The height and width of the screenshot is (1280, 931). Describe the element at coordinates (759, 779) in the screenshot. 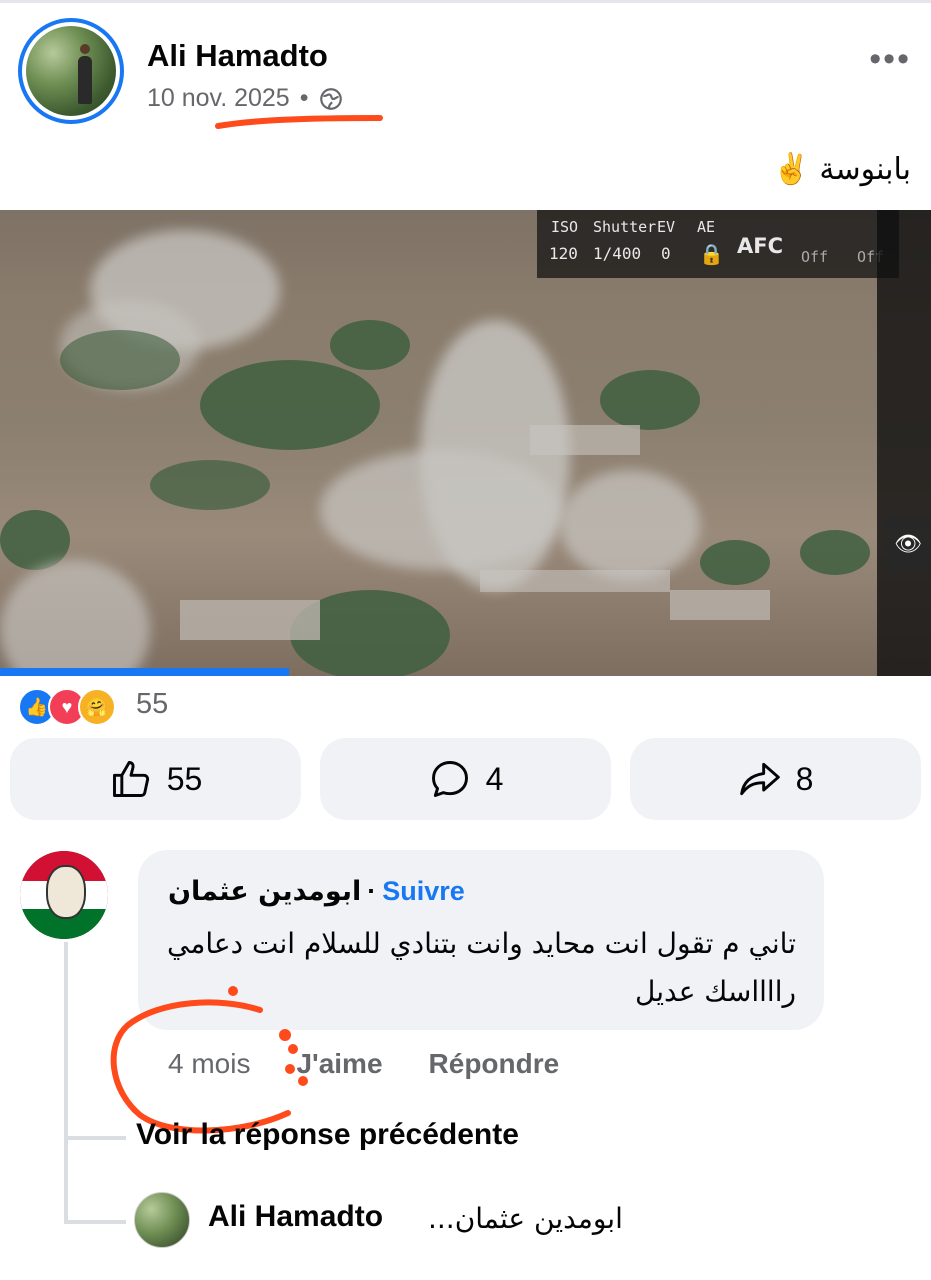

I see `share-arrow-icon` at that location.